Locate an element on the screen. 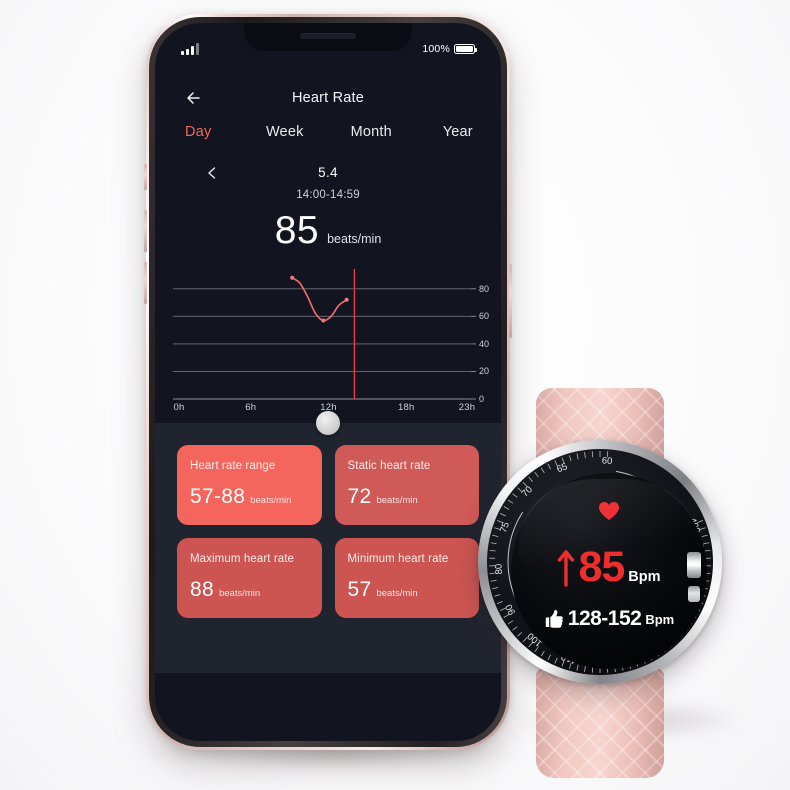 This screenshot has height=790, width=790. battery-status: 100% is located at coordinates (449, 49).